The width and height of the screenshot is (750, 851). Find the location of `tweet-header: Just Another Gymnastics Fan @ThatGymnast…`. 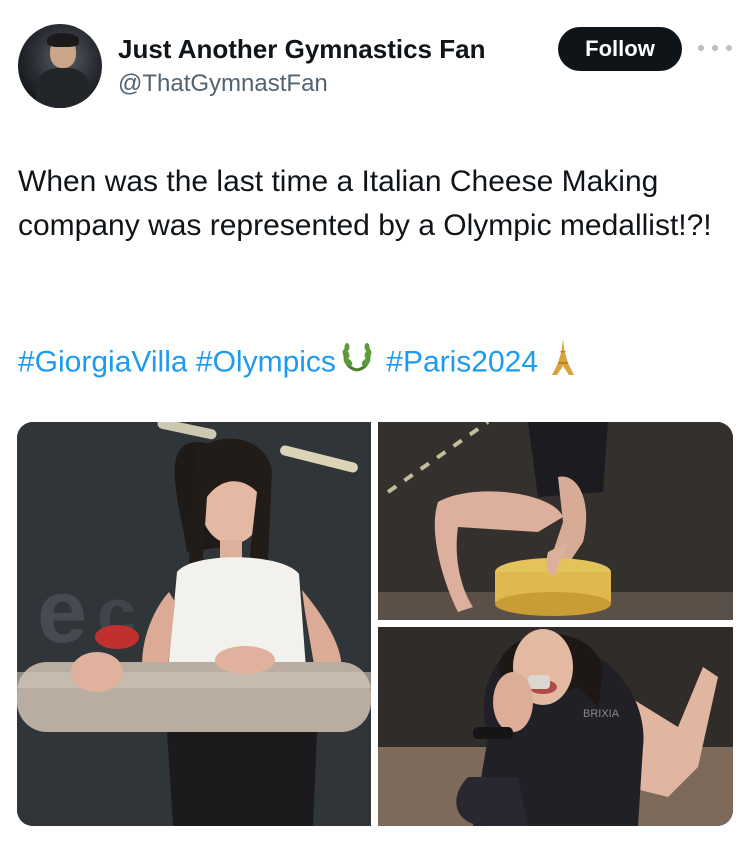

tweet-header: Just Another Gymnastics Fan @ThatGymnast… is located at coordinates (375, 60).